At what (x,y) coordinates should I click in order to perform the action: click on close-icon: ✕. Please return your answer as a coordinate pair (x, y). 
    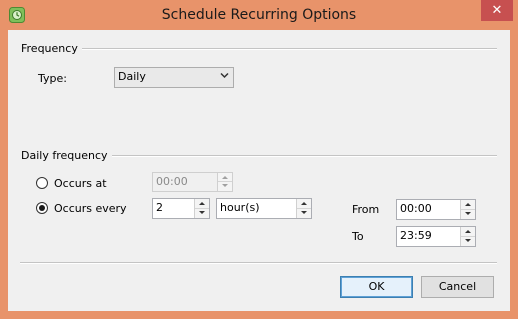
    Looking at the image, I should click on (497, 10).